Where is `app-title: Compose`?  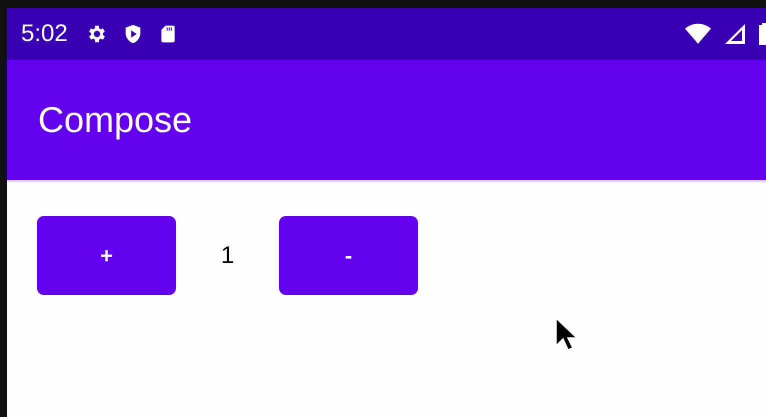
app-title: Compose is located at coordinates (115, 120).